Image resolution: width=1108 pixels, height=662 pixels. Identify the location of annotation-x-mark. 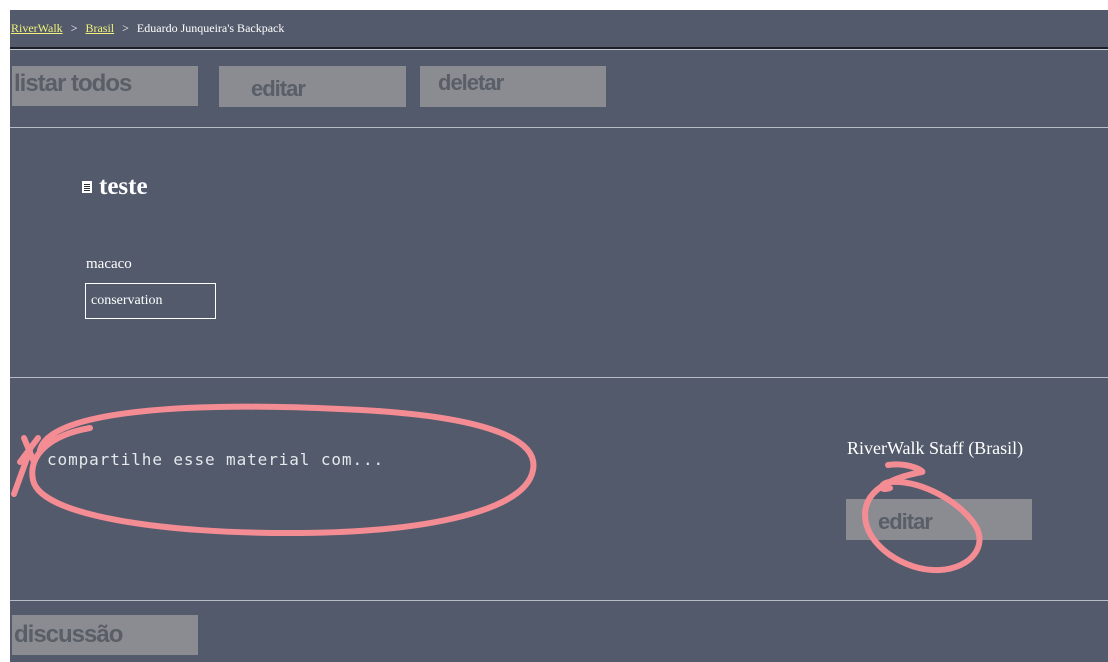
(26, 466).